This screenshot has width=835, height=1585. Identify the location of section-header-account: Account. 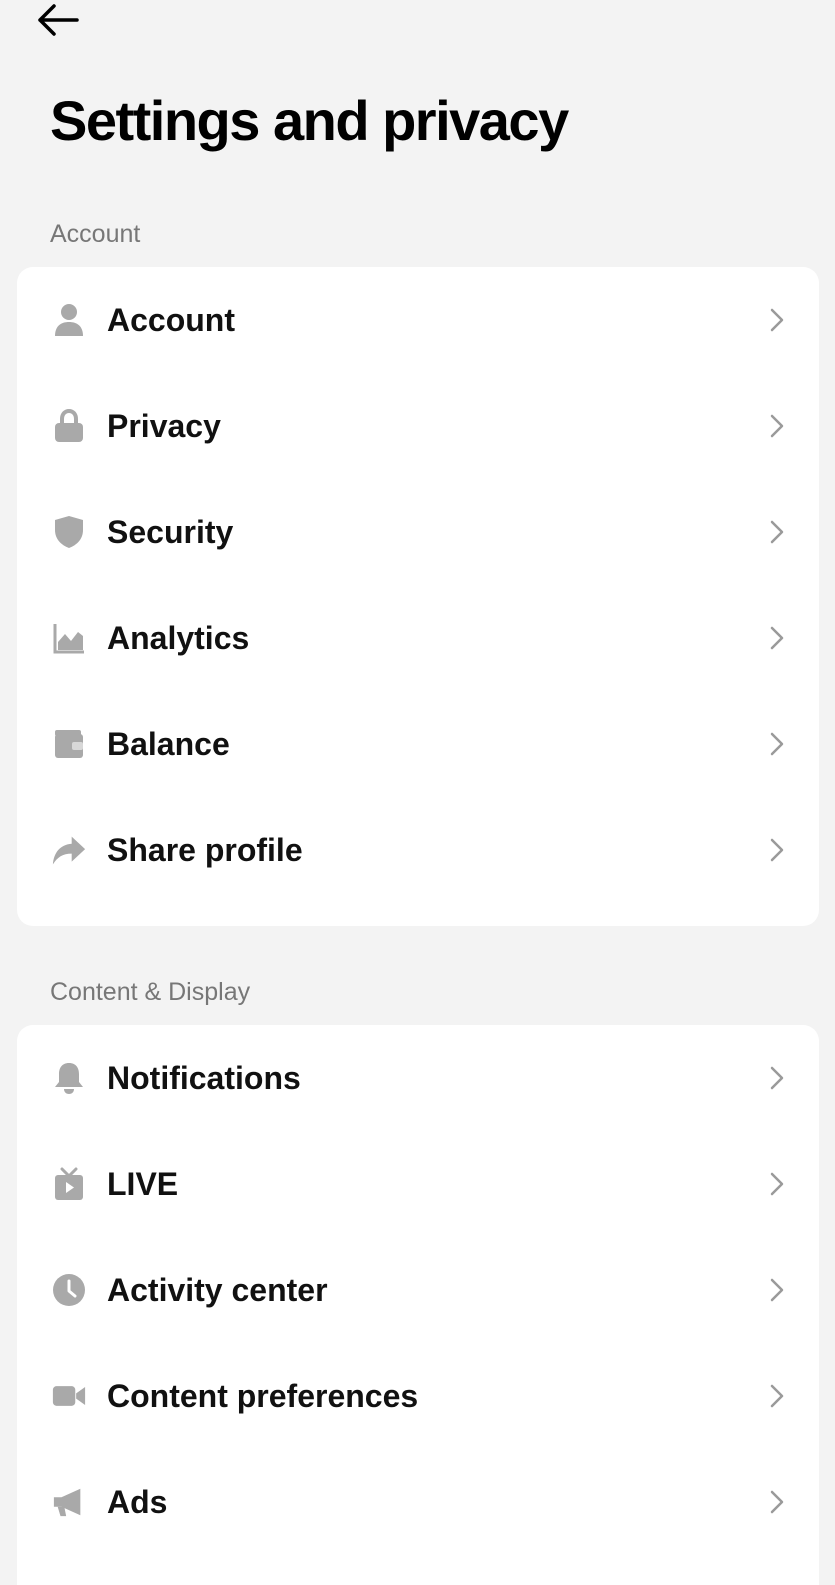
(95, 234).